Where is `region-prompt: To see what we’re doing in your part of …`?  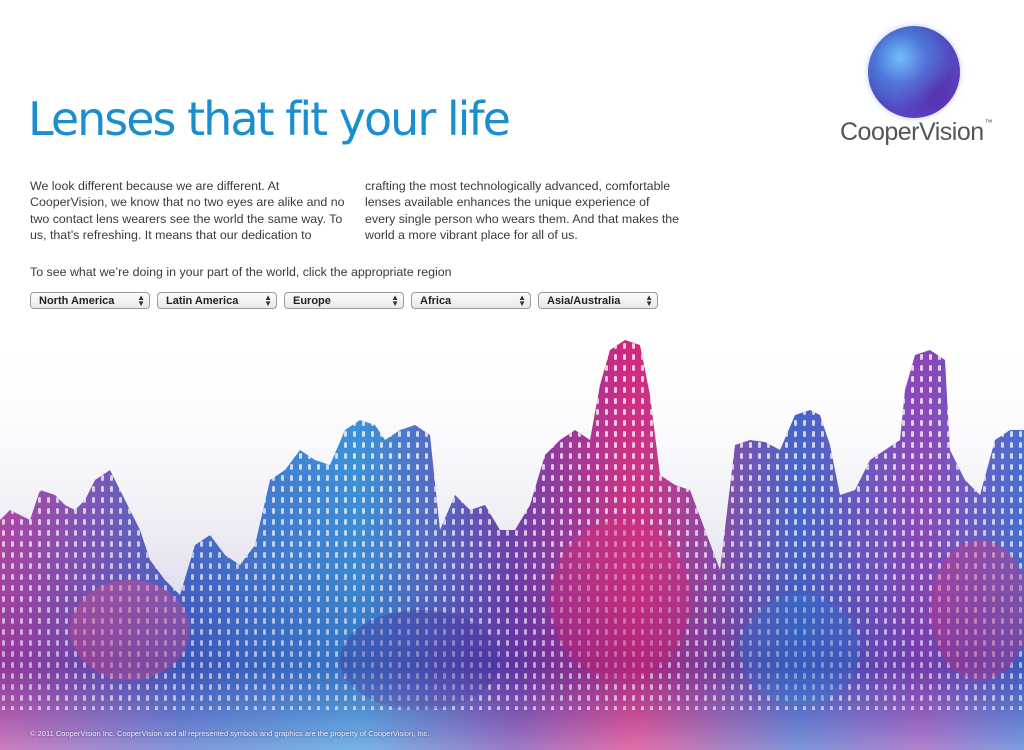
region-prompt: To see what we’re doing in your part of … is located at coordinates (241, 272).